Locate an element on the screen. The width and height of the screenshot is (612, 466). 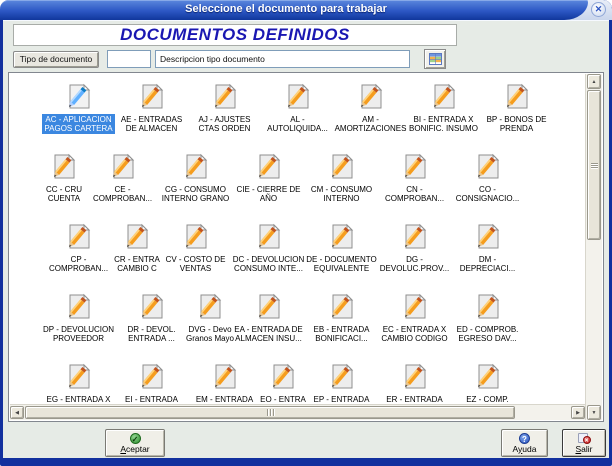
scroll-left-icon: ◀ is located at coordinates (17, 412).